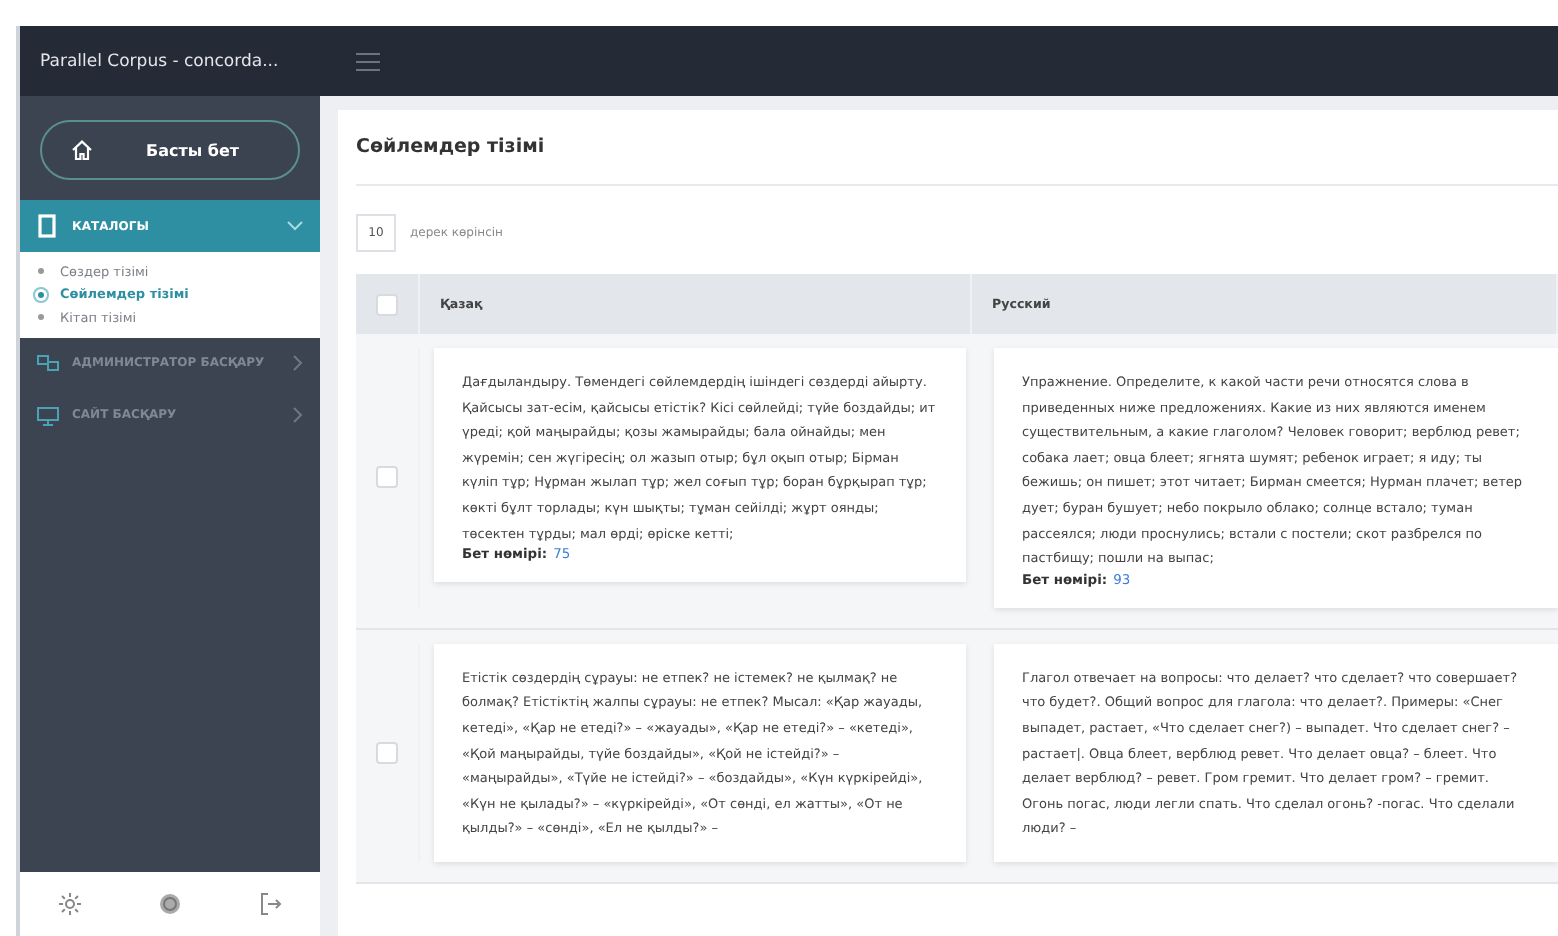 This screenshot has height=936, width=1558. Describe the element at coordinates (170, 150) in the screenshot. I see `home-button: Басты бет` at that location.